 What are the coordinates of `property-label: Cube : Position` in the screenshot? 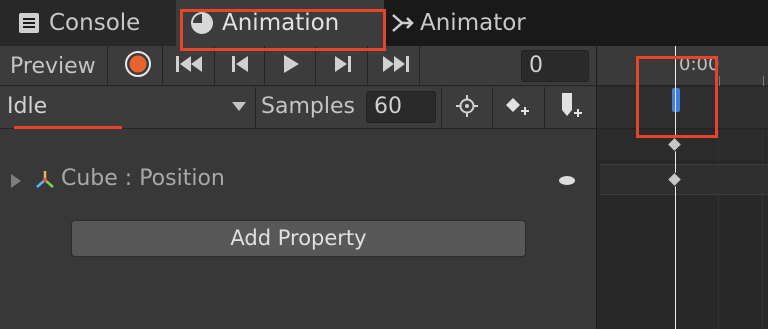 It's located at (143, 178).